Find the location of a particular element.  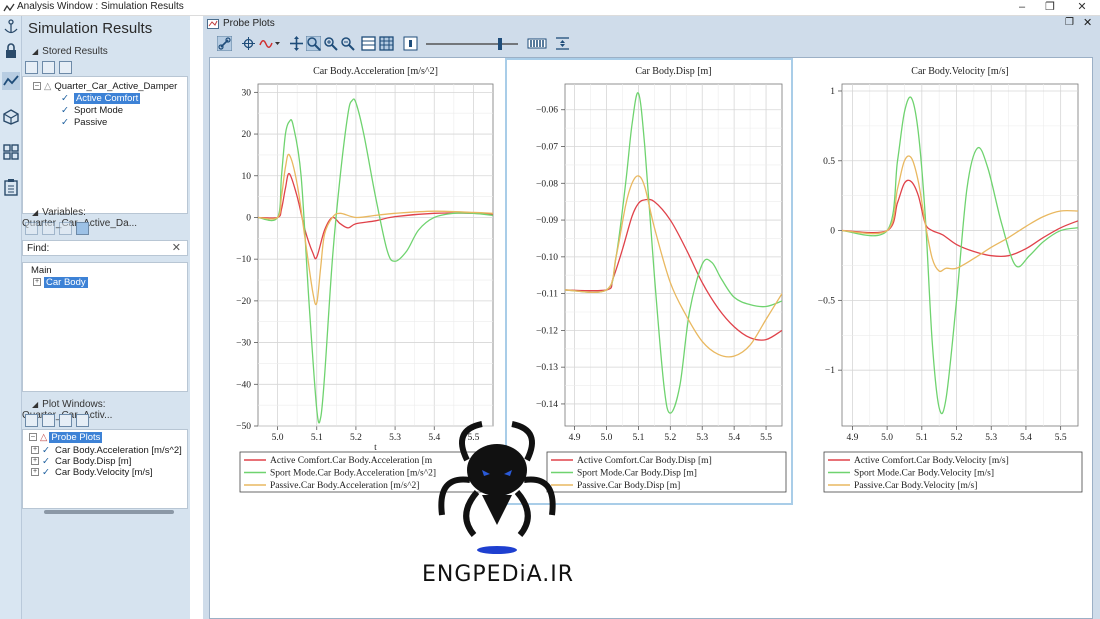

y-tick-label: −0.11 is located at coordinates (547, 295).